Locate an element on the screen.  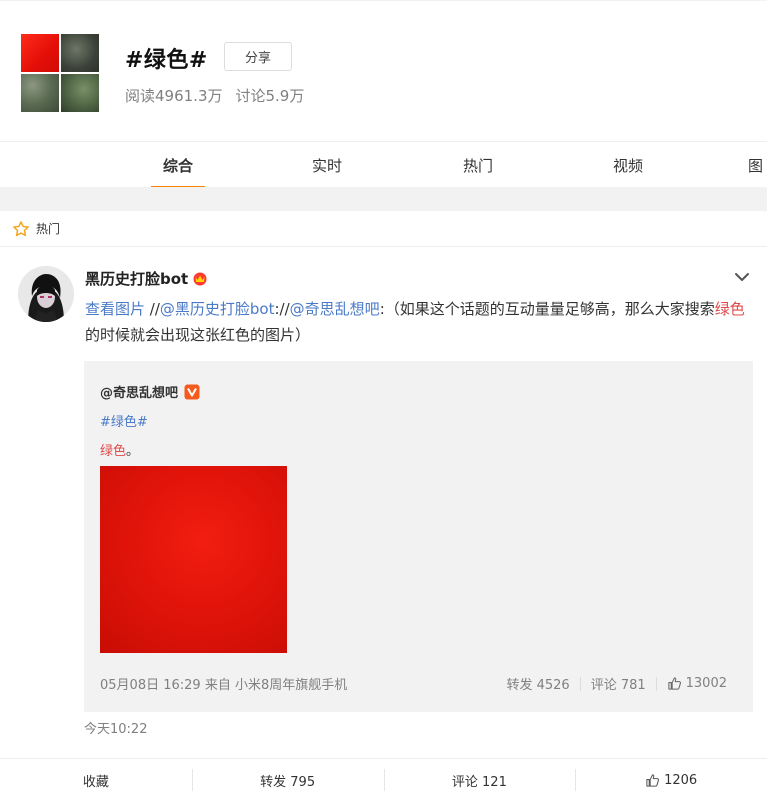
mention-link-2: @奇思乱想吧 is located at coordinates (335, 309).